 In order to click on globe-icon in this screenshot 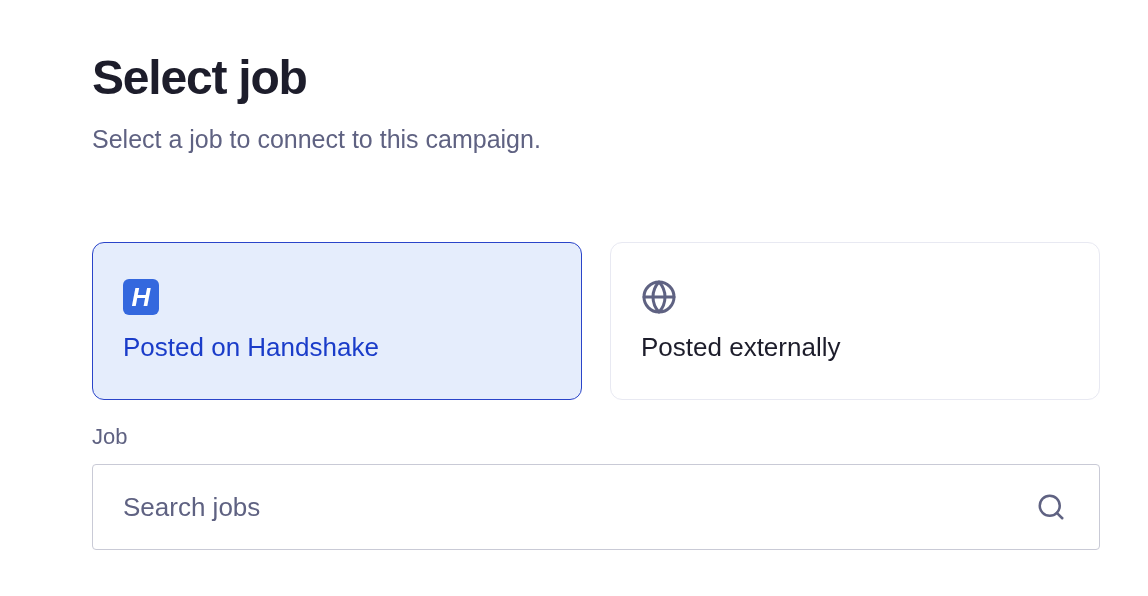, I will do `click(659, 297)`.